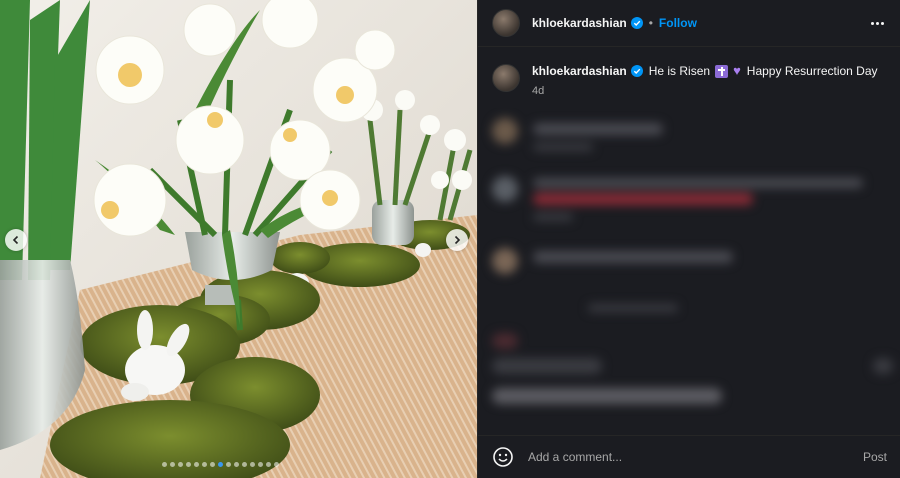  I want to click on more-options-icon, so click(877, 23).